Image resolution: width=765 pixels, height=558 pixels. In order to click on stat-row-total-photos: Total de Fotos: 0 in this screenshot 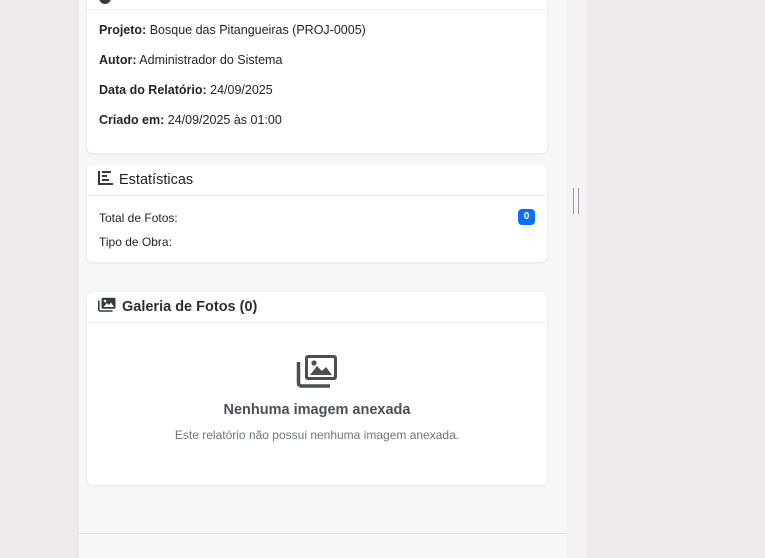, I will do `click(317, 217)`.